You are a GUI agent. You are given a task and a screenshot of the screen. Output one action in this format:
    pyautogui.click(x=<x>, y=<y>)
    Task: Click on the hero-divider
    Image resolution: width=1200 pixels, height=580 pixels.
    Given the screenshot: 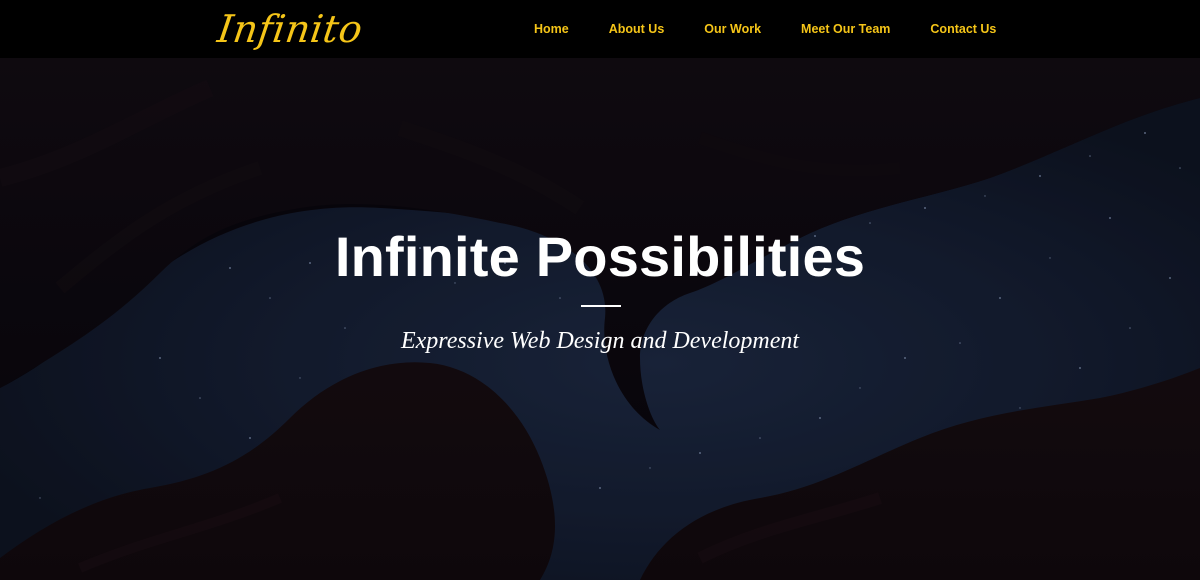 What is the action you would take?
    pyautogui.click(x=601, y=306)
    